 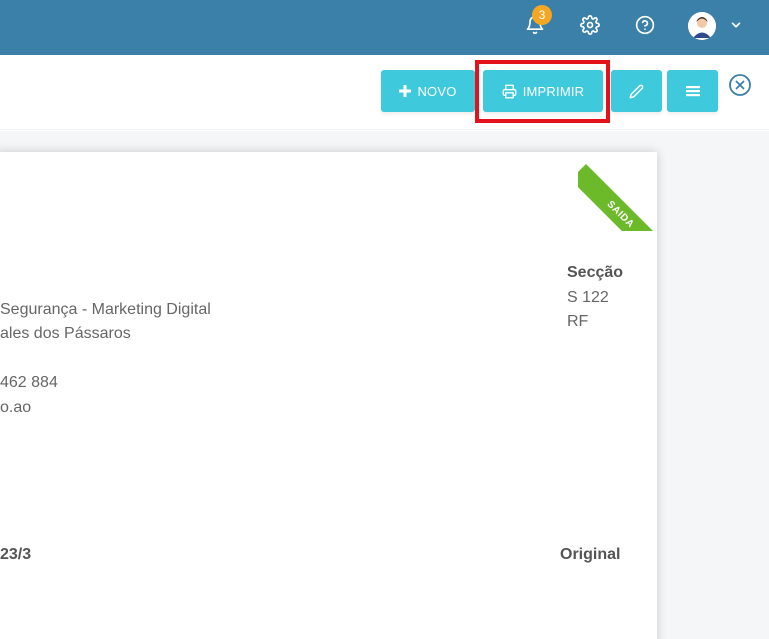 I want to click on print-button-highlight, so click(x=542, y=91).